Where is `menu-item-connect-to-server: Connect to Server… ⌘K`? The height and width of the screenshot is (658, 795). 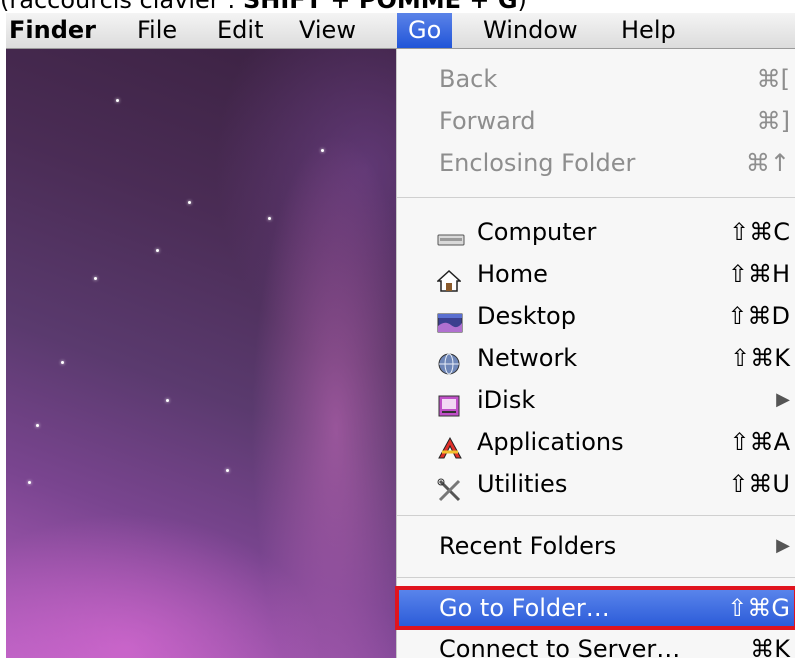
menu-item-connect-to-server: Connect to Server… ⌘K is located at coordinates (596, 643).